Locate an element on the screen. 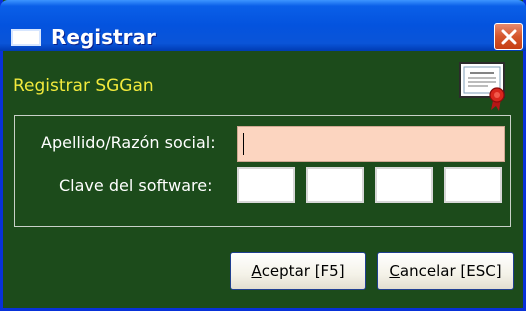 The image size is (526, 311). accept-mnemonic: A is located at coordinates (256, 271).